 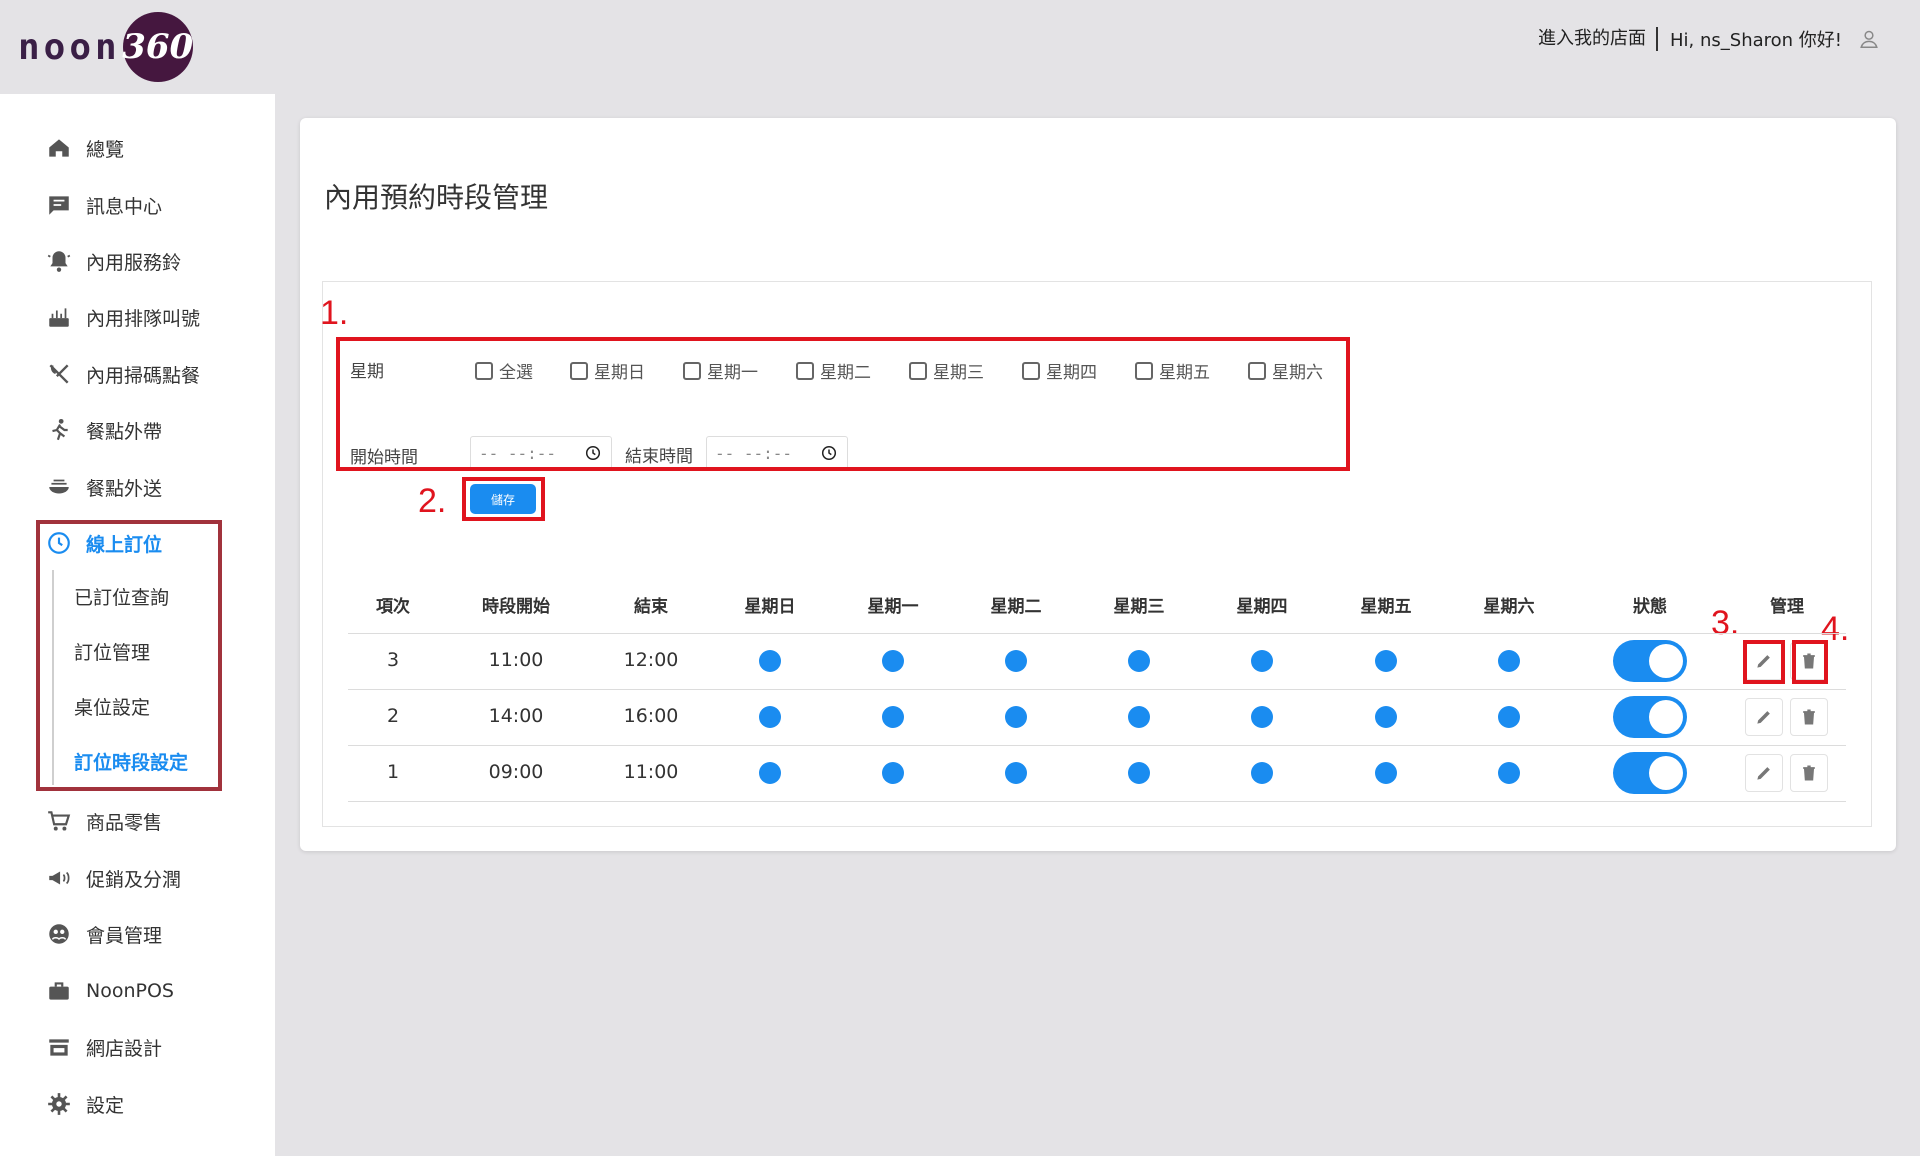 I want to click on sidebar-item-4: 內用掃碼點餐, so click(x=122, y=374).